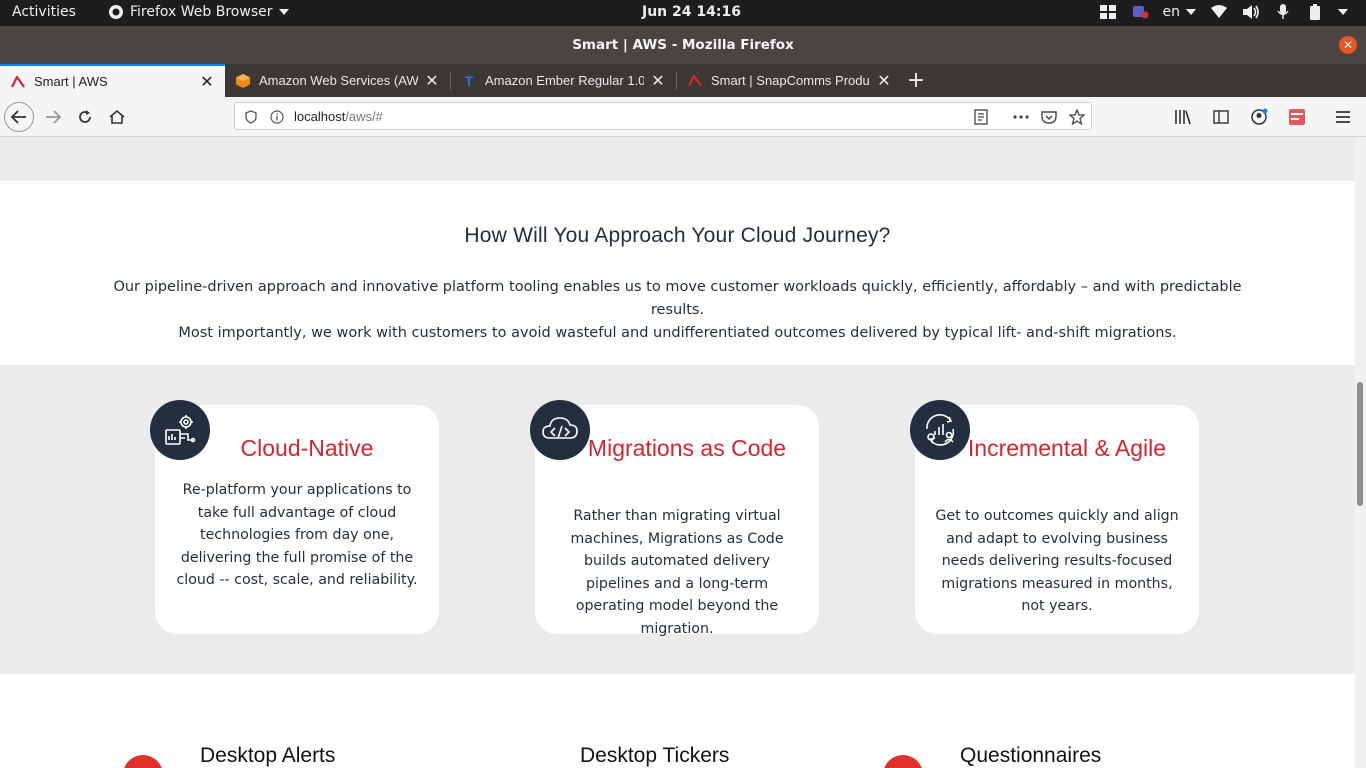 This screenshot has height=768, width=1366. I want to click on volume-icon, so click(1251, 12).